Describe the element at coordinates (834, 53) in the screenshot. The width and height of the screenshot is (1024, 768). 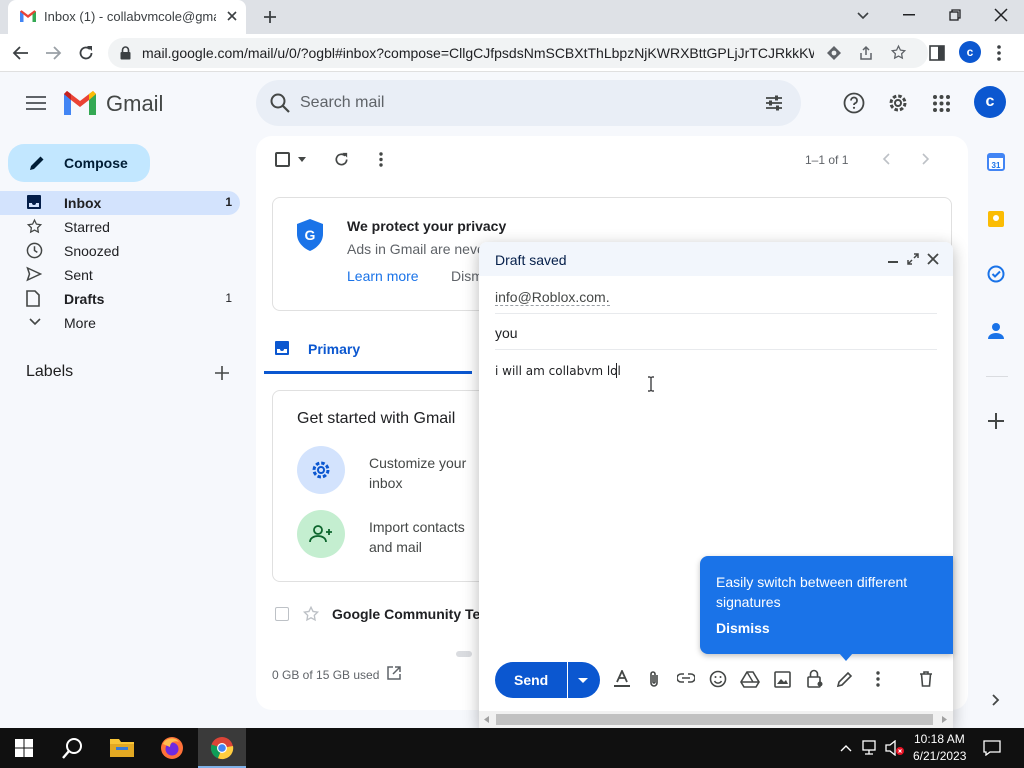
I see `extension-icon` at that location.